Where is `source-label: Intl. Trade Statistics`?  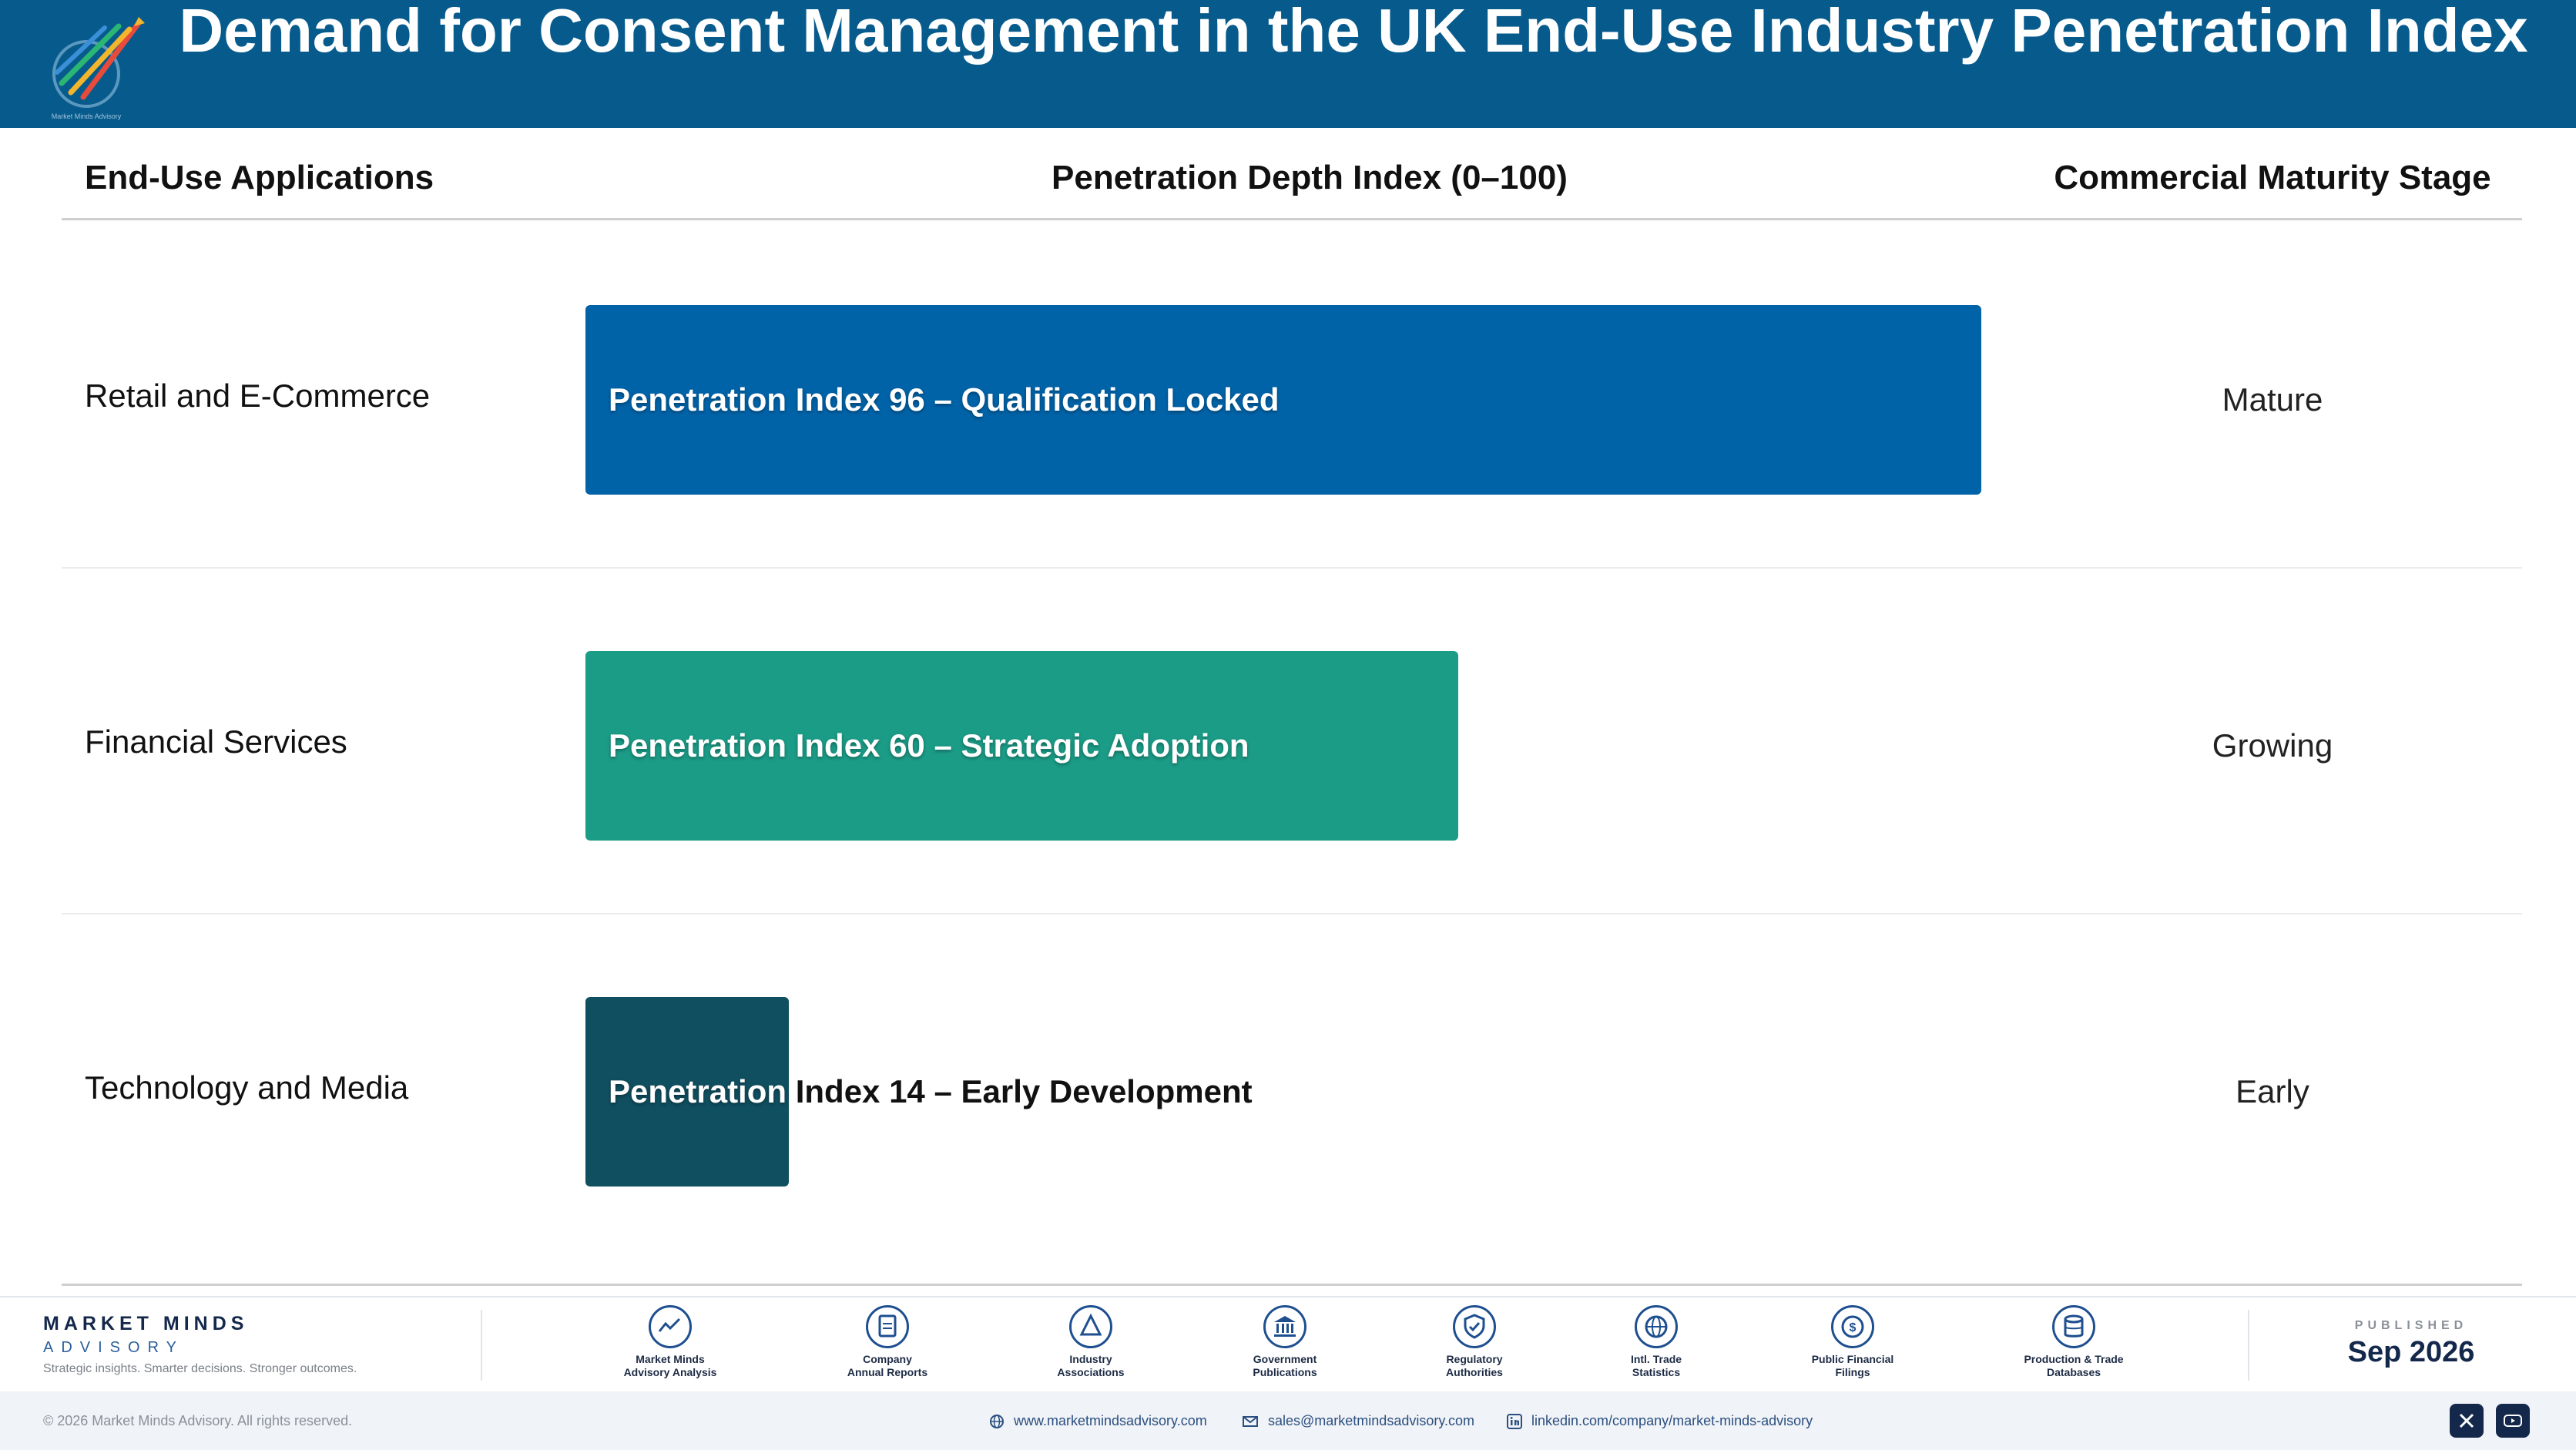
source-label: Intl. Trade Statistics is located at coordinates (1656, 1365).